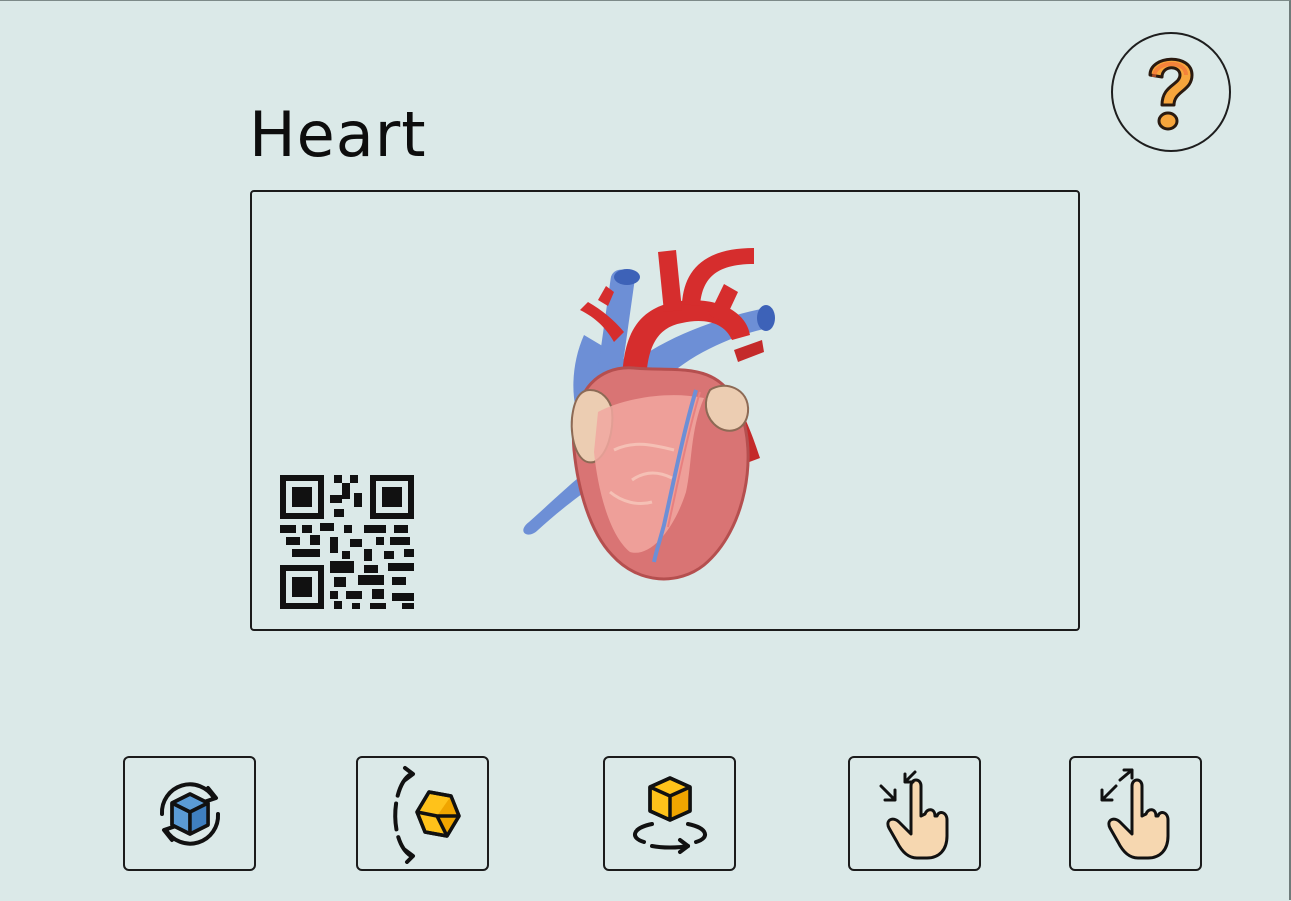  I want to click on turn-button, so click(669, 813).